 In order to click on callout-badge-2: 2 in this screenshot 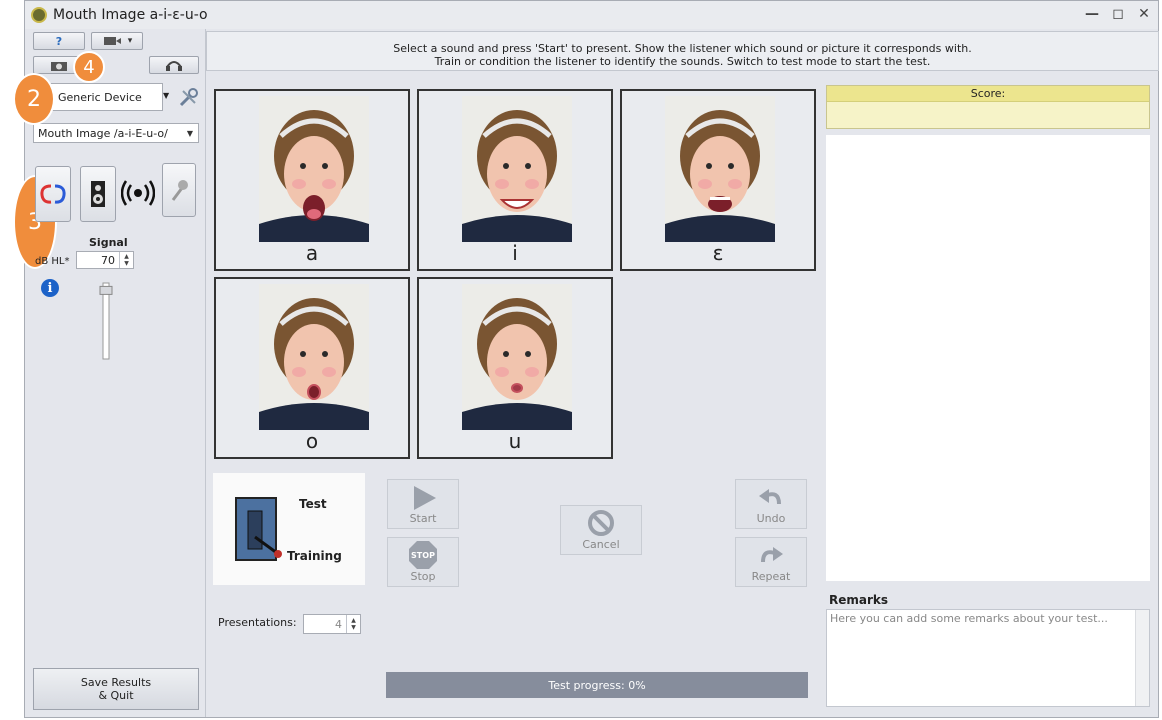, I will do `click(34, 99)`.